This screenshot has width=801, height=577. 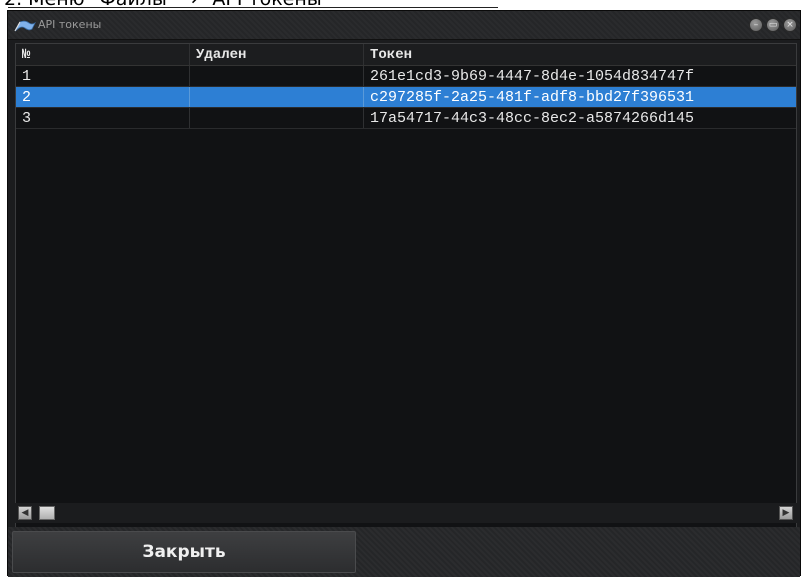 What do you see at coordinates (25, 25) in the screenshot?
I see `flag-icon` at bounding box center [25, 25].